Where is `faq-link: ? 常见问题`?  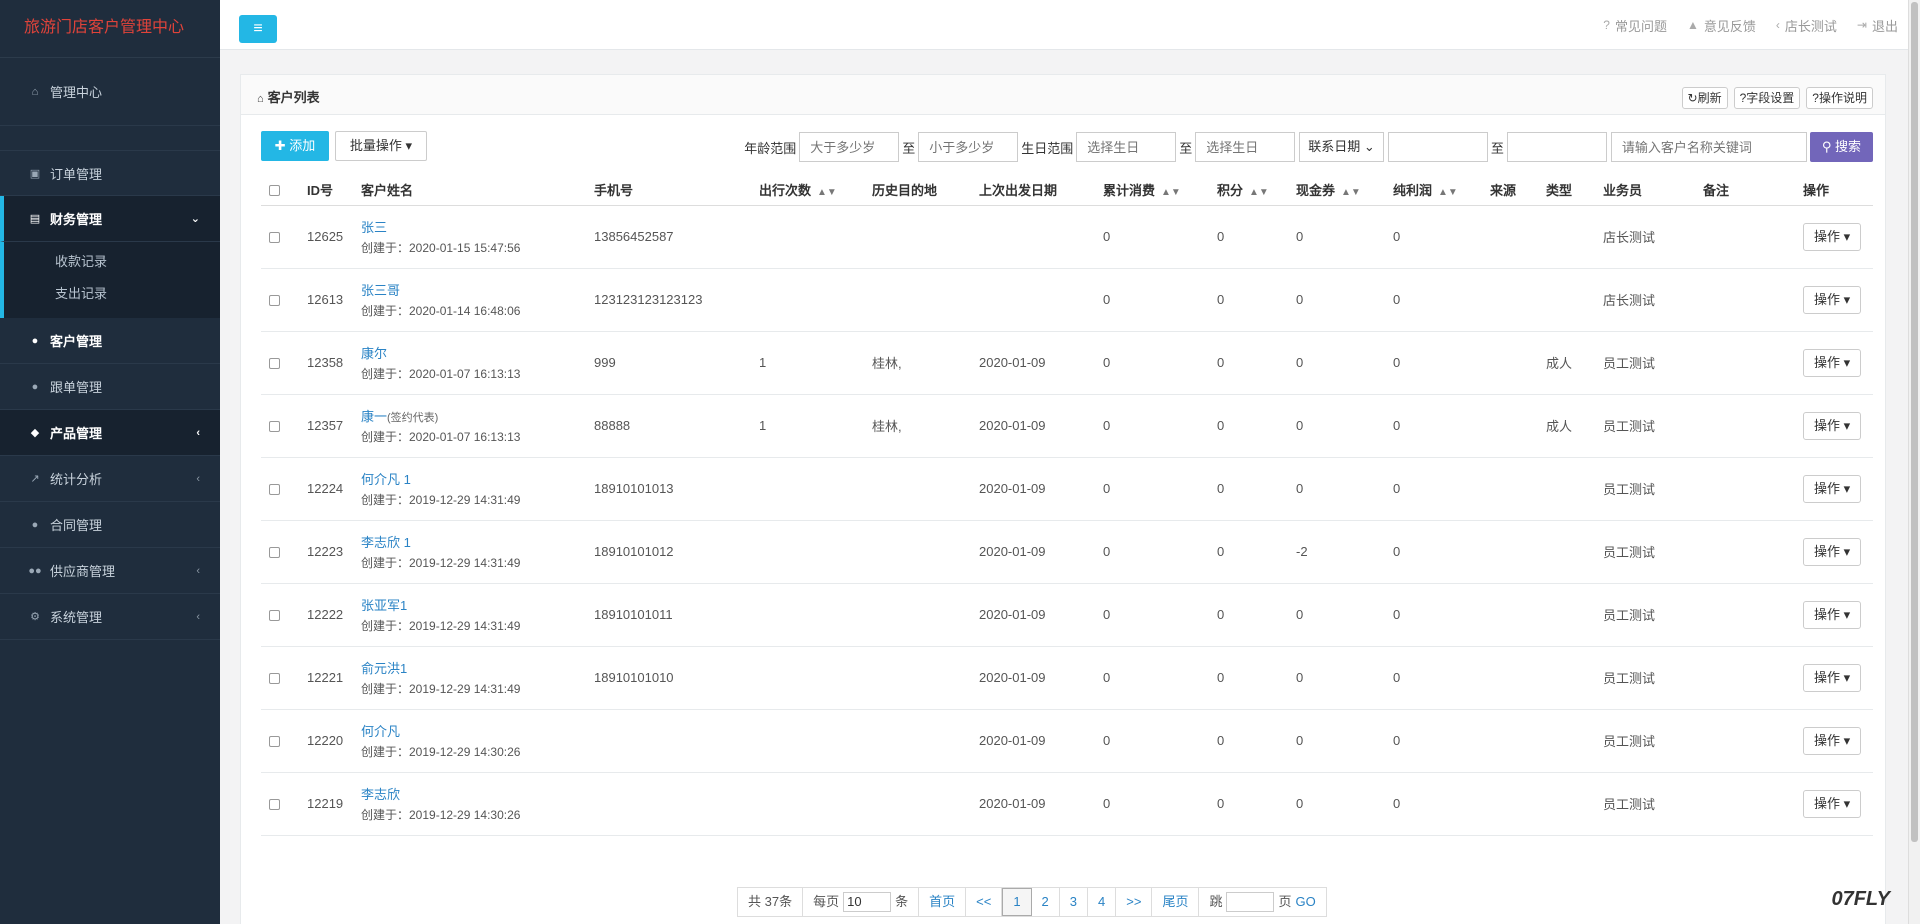
faq-link: ? 常见问题 is located at coordinates (1635, 25).